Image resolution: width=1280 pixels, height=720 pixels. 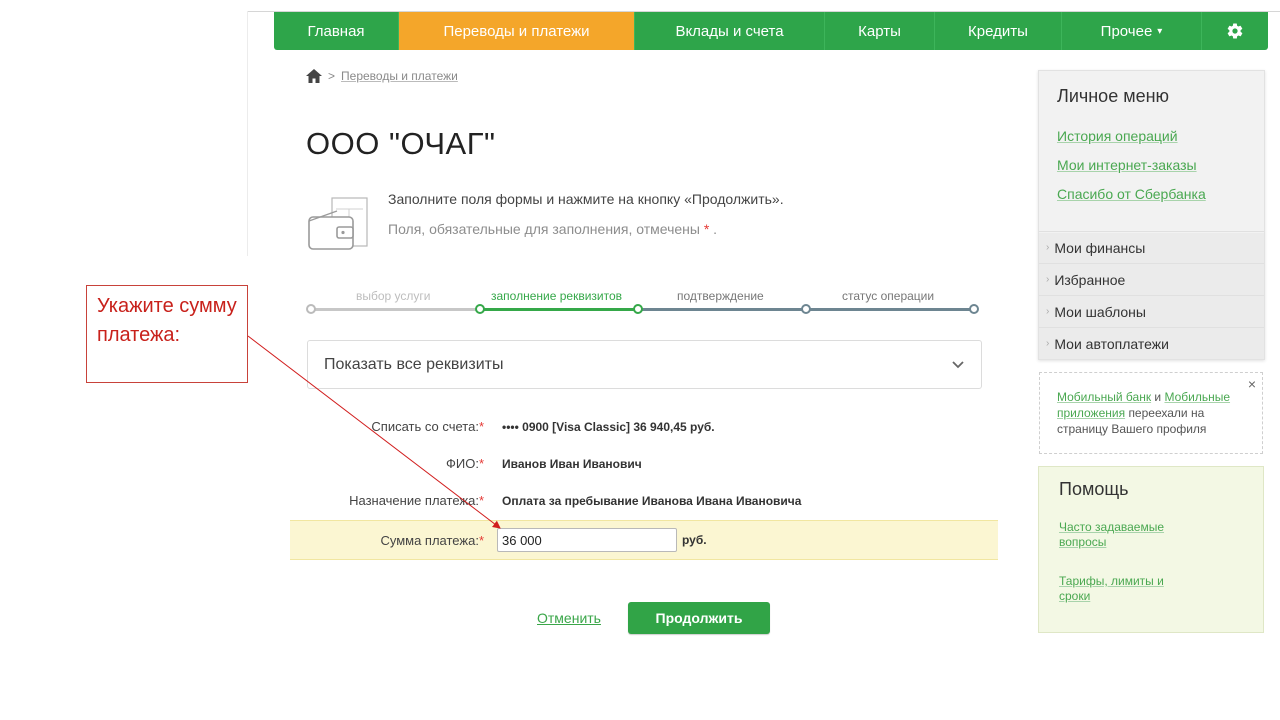 I want to click on breadcrumb-link-transfers: Переводы и платежи, so click(x=399, y=76).